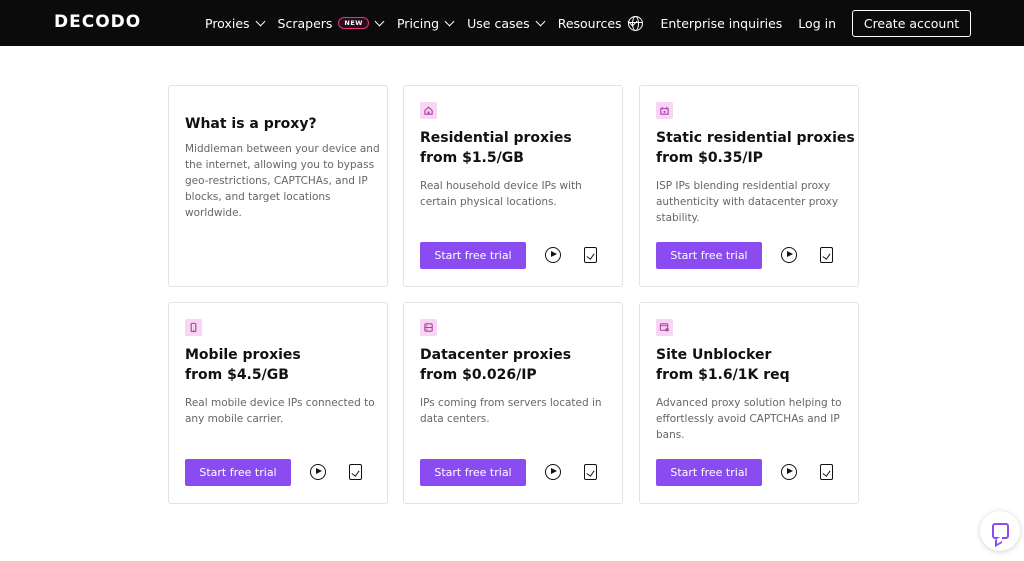 This screenshot has height=561, width=1024. I want to click on phone-icon, so click(193, 327).